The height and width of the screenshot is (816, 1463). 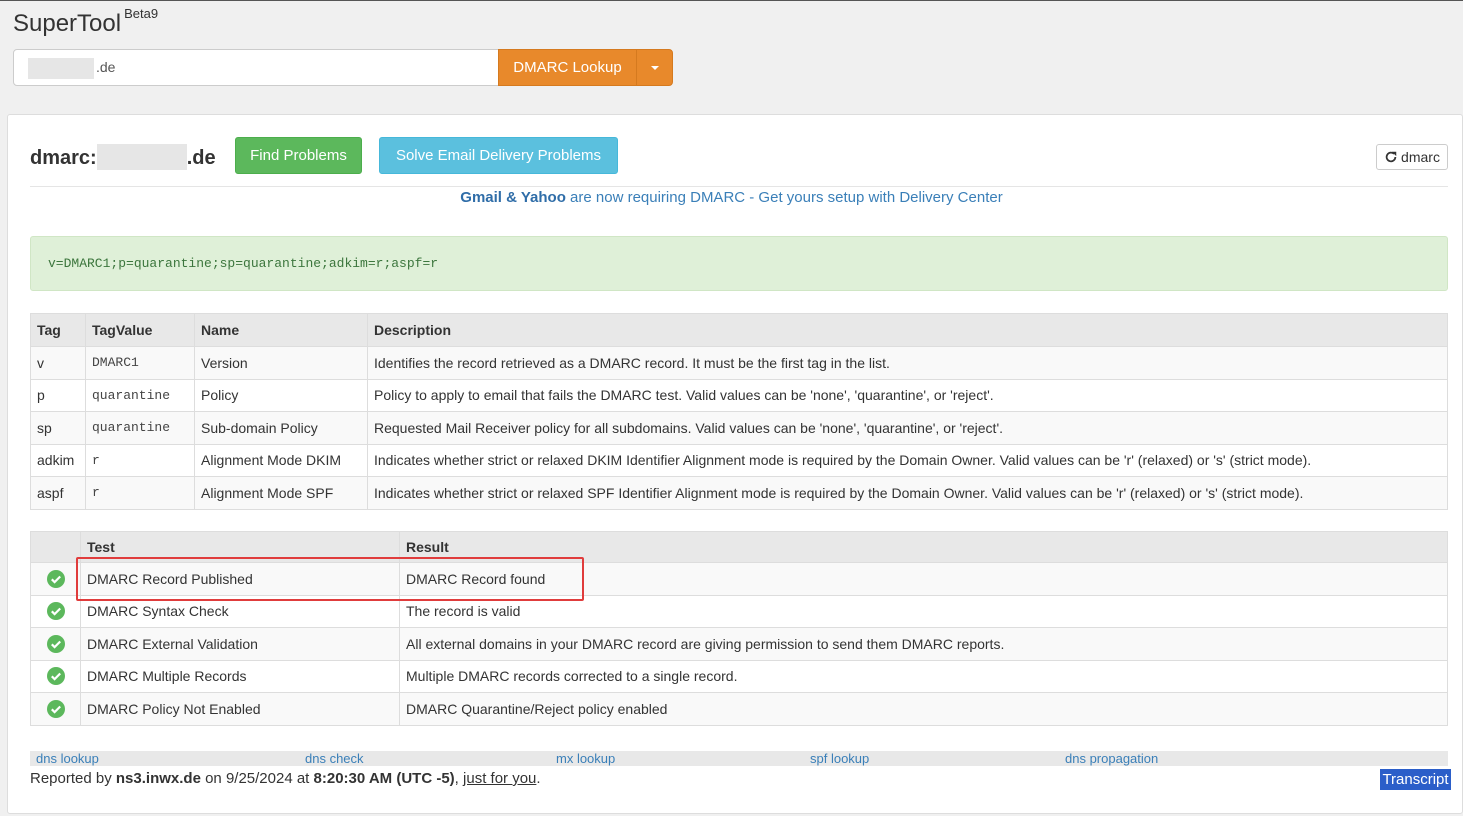 I want to click on column-header: TagValue, so click(x=140, y=330).